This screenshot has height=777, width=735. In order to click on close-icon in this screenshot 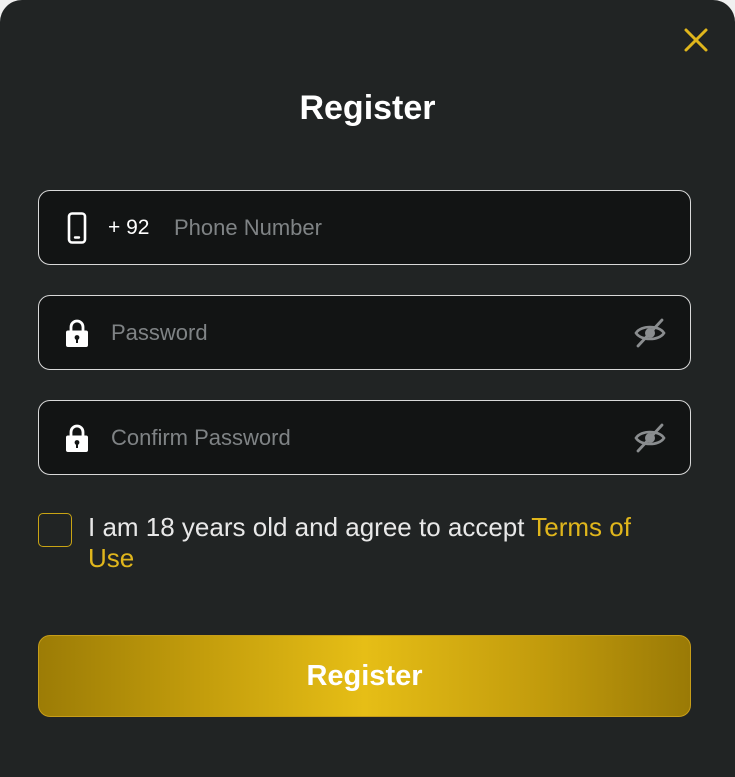, I will do `click(696, 40)`.